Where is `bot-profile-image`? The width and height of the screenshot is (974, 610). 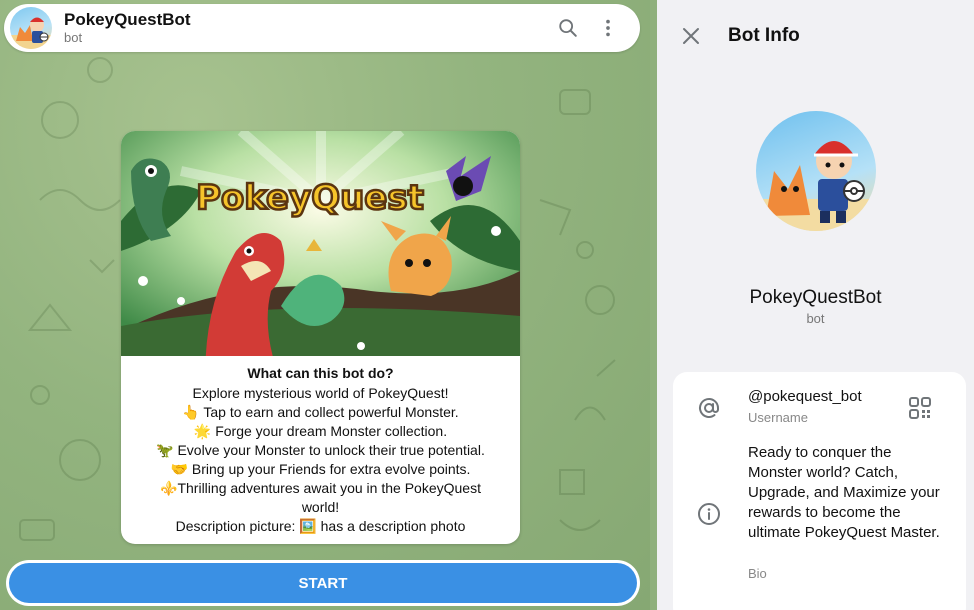 bot-profile-image is located at coordinates (816, 186).